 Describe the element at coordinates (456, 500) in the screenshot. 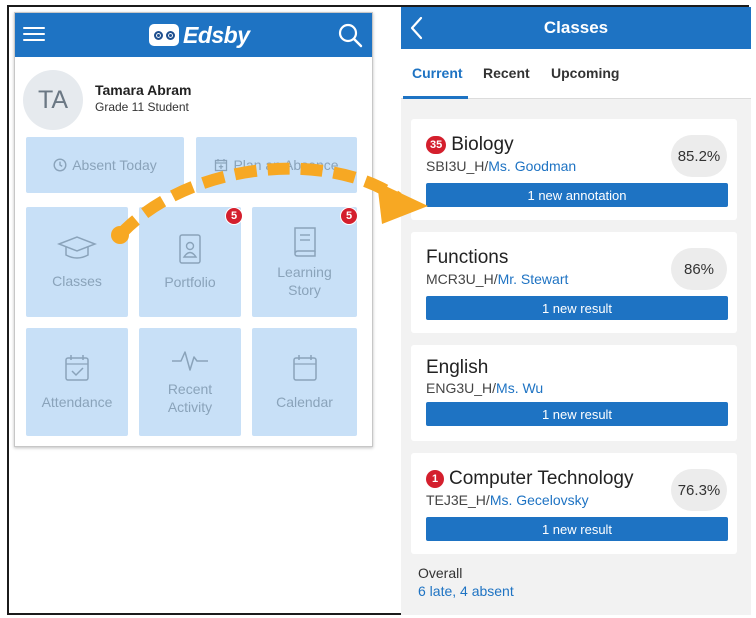

I see `class-code: TEJ3E_H` at that location.